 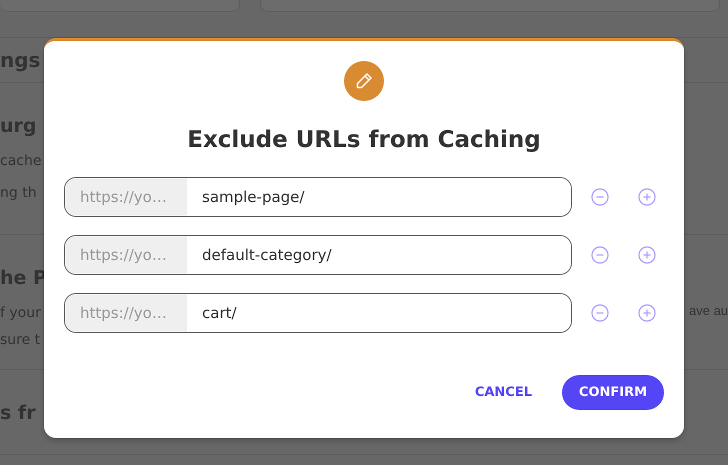 What do you see at coordinates (364, 81) in the screenshot?
I see `pencil-icon` at bounding box center [364, 81].